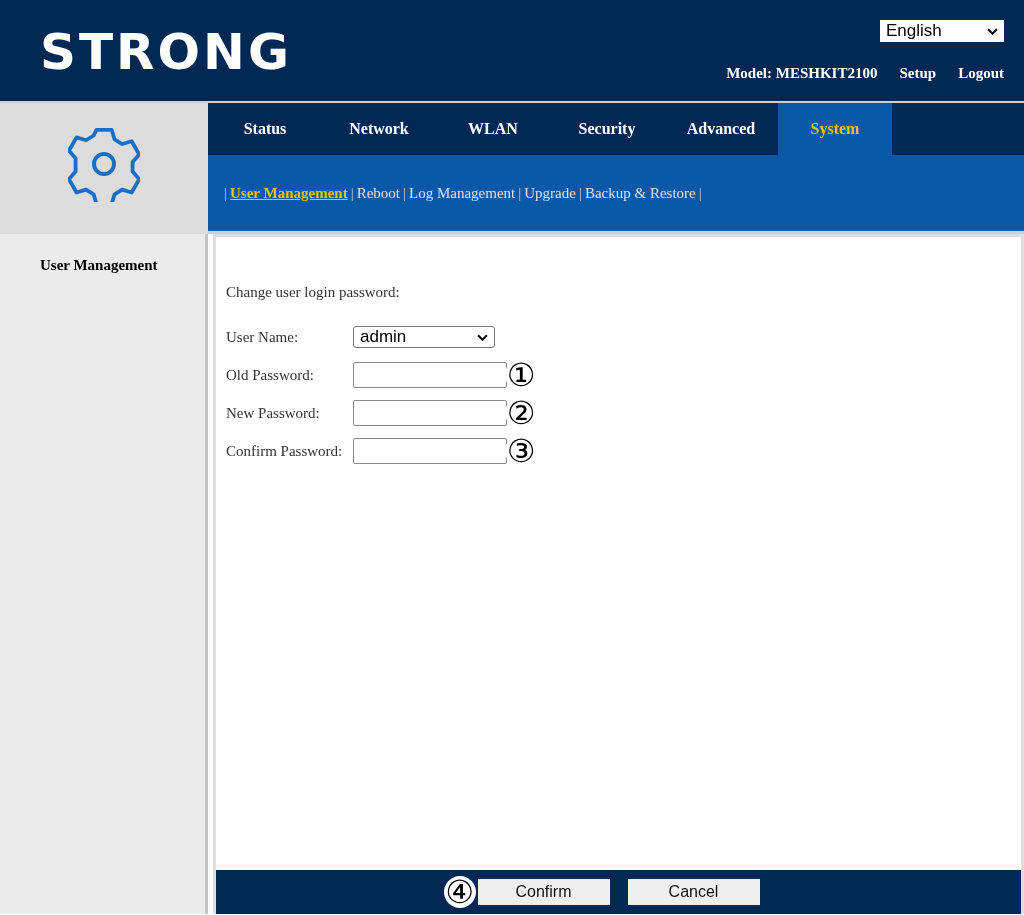  I want to click on subnav-link: Upgrade, so click(550, 193).